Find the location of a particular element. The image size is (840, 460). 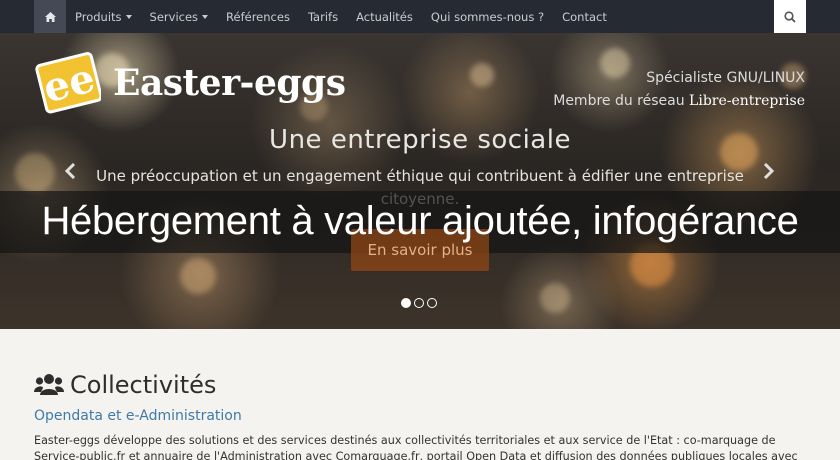

users-icon is located at coordinates (49, 384).